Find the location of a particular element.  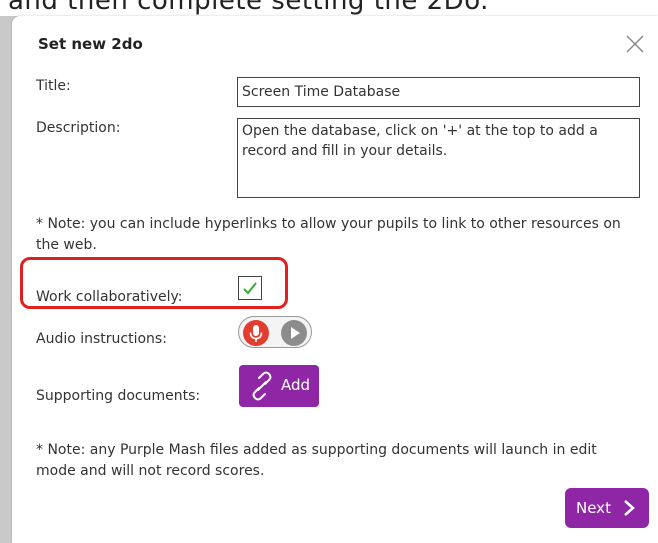

top-caption: and then complete setting the 2Do. is located at coordinates (329, 8).